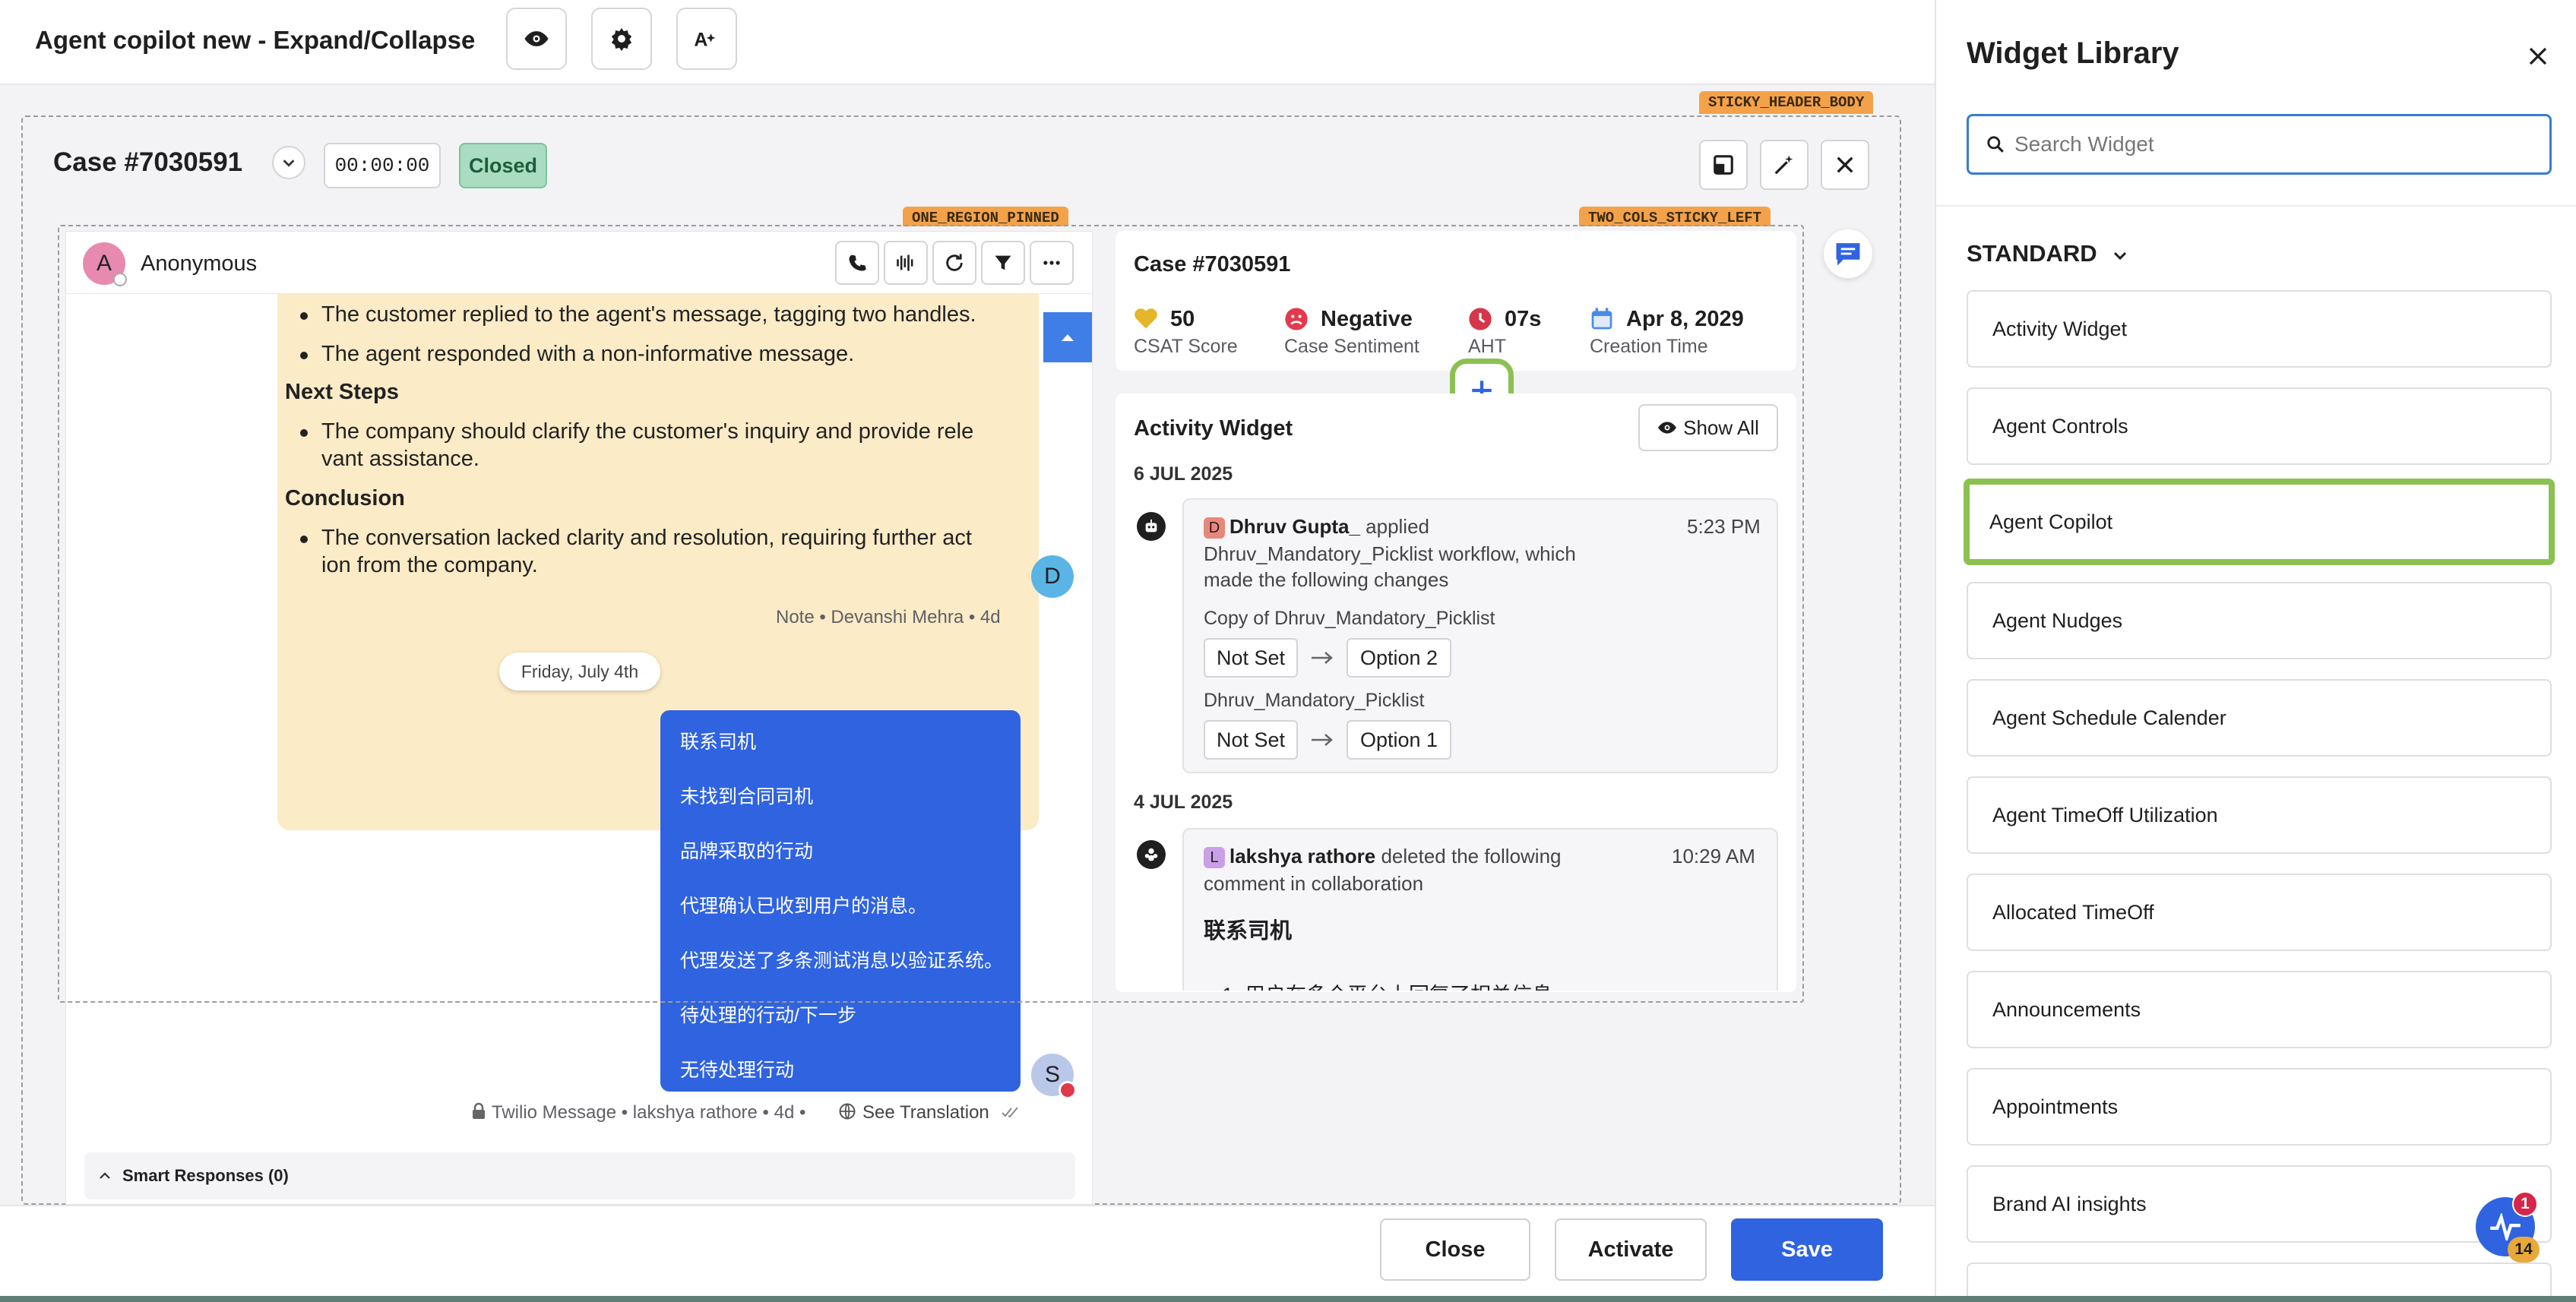 Image resolution: width=2576 pixels, height=1302 pixels. I want to click on refresh-button, so click(954, 263).